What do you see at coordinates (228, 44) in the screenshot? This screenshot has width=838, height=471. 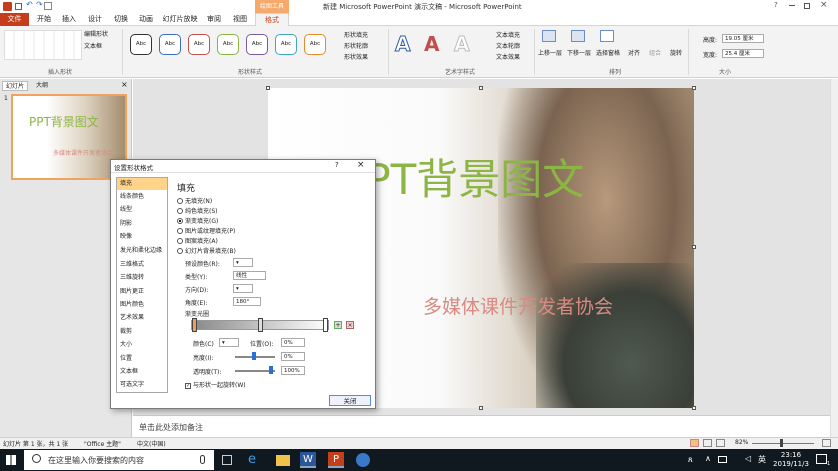 I see `shape-style-green: Abc` at bounding box center [228, 44].